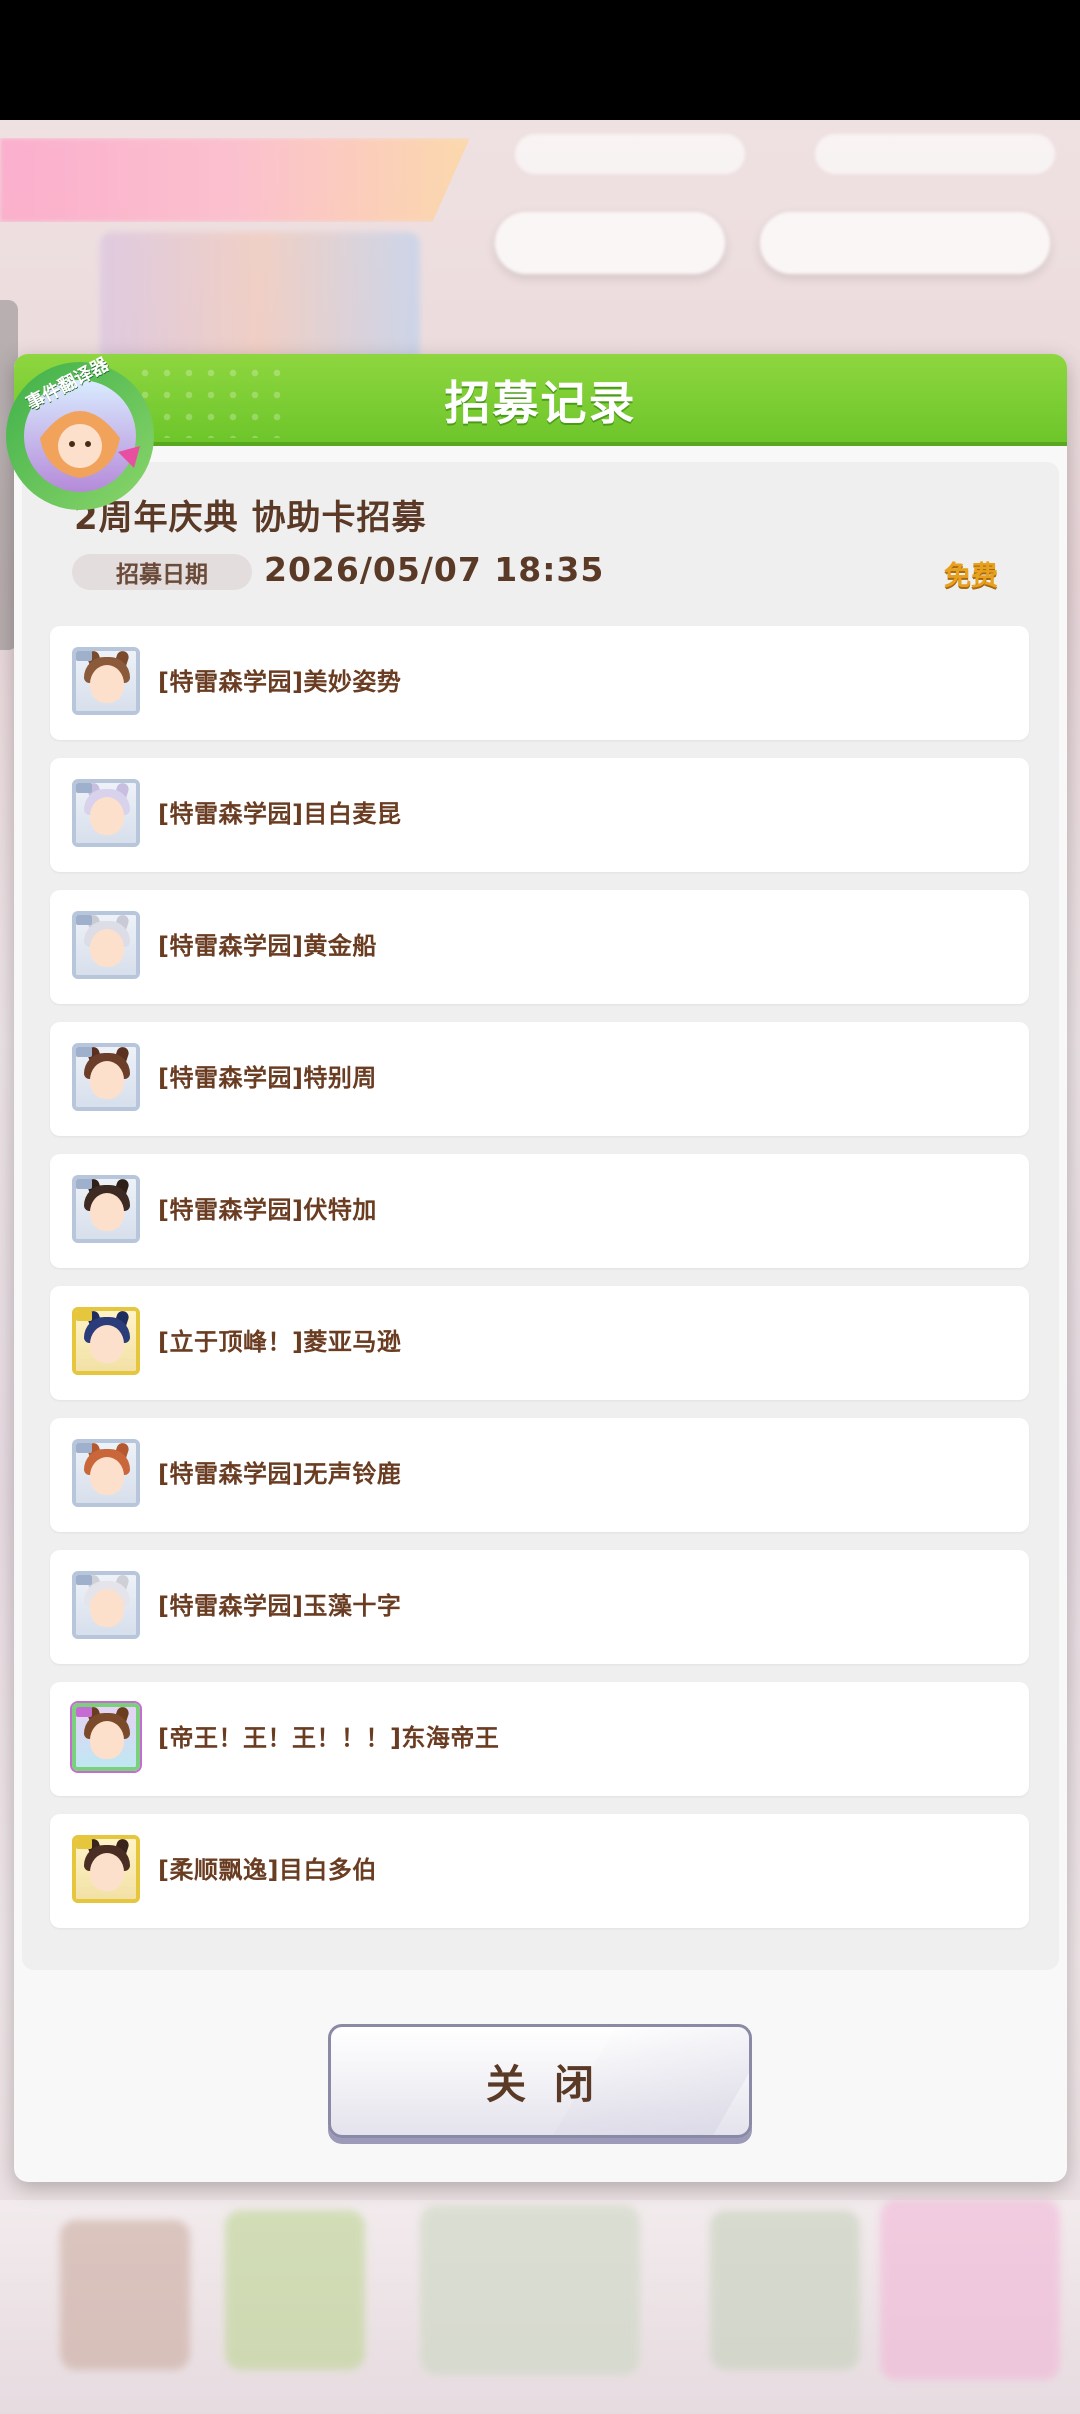 The image size is (1080, 2414). Describe the element at coordinates (267, 1870) in the screenshot. I see `card-name: [柔顺飘逸]目白多伯` at that location.